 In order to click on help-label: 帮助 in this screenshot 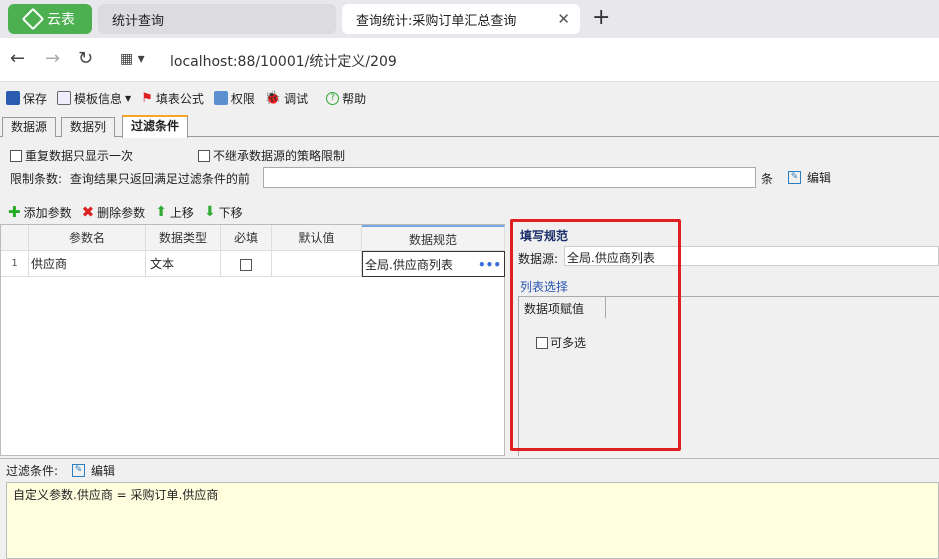, I will do `click(354, 98)`.